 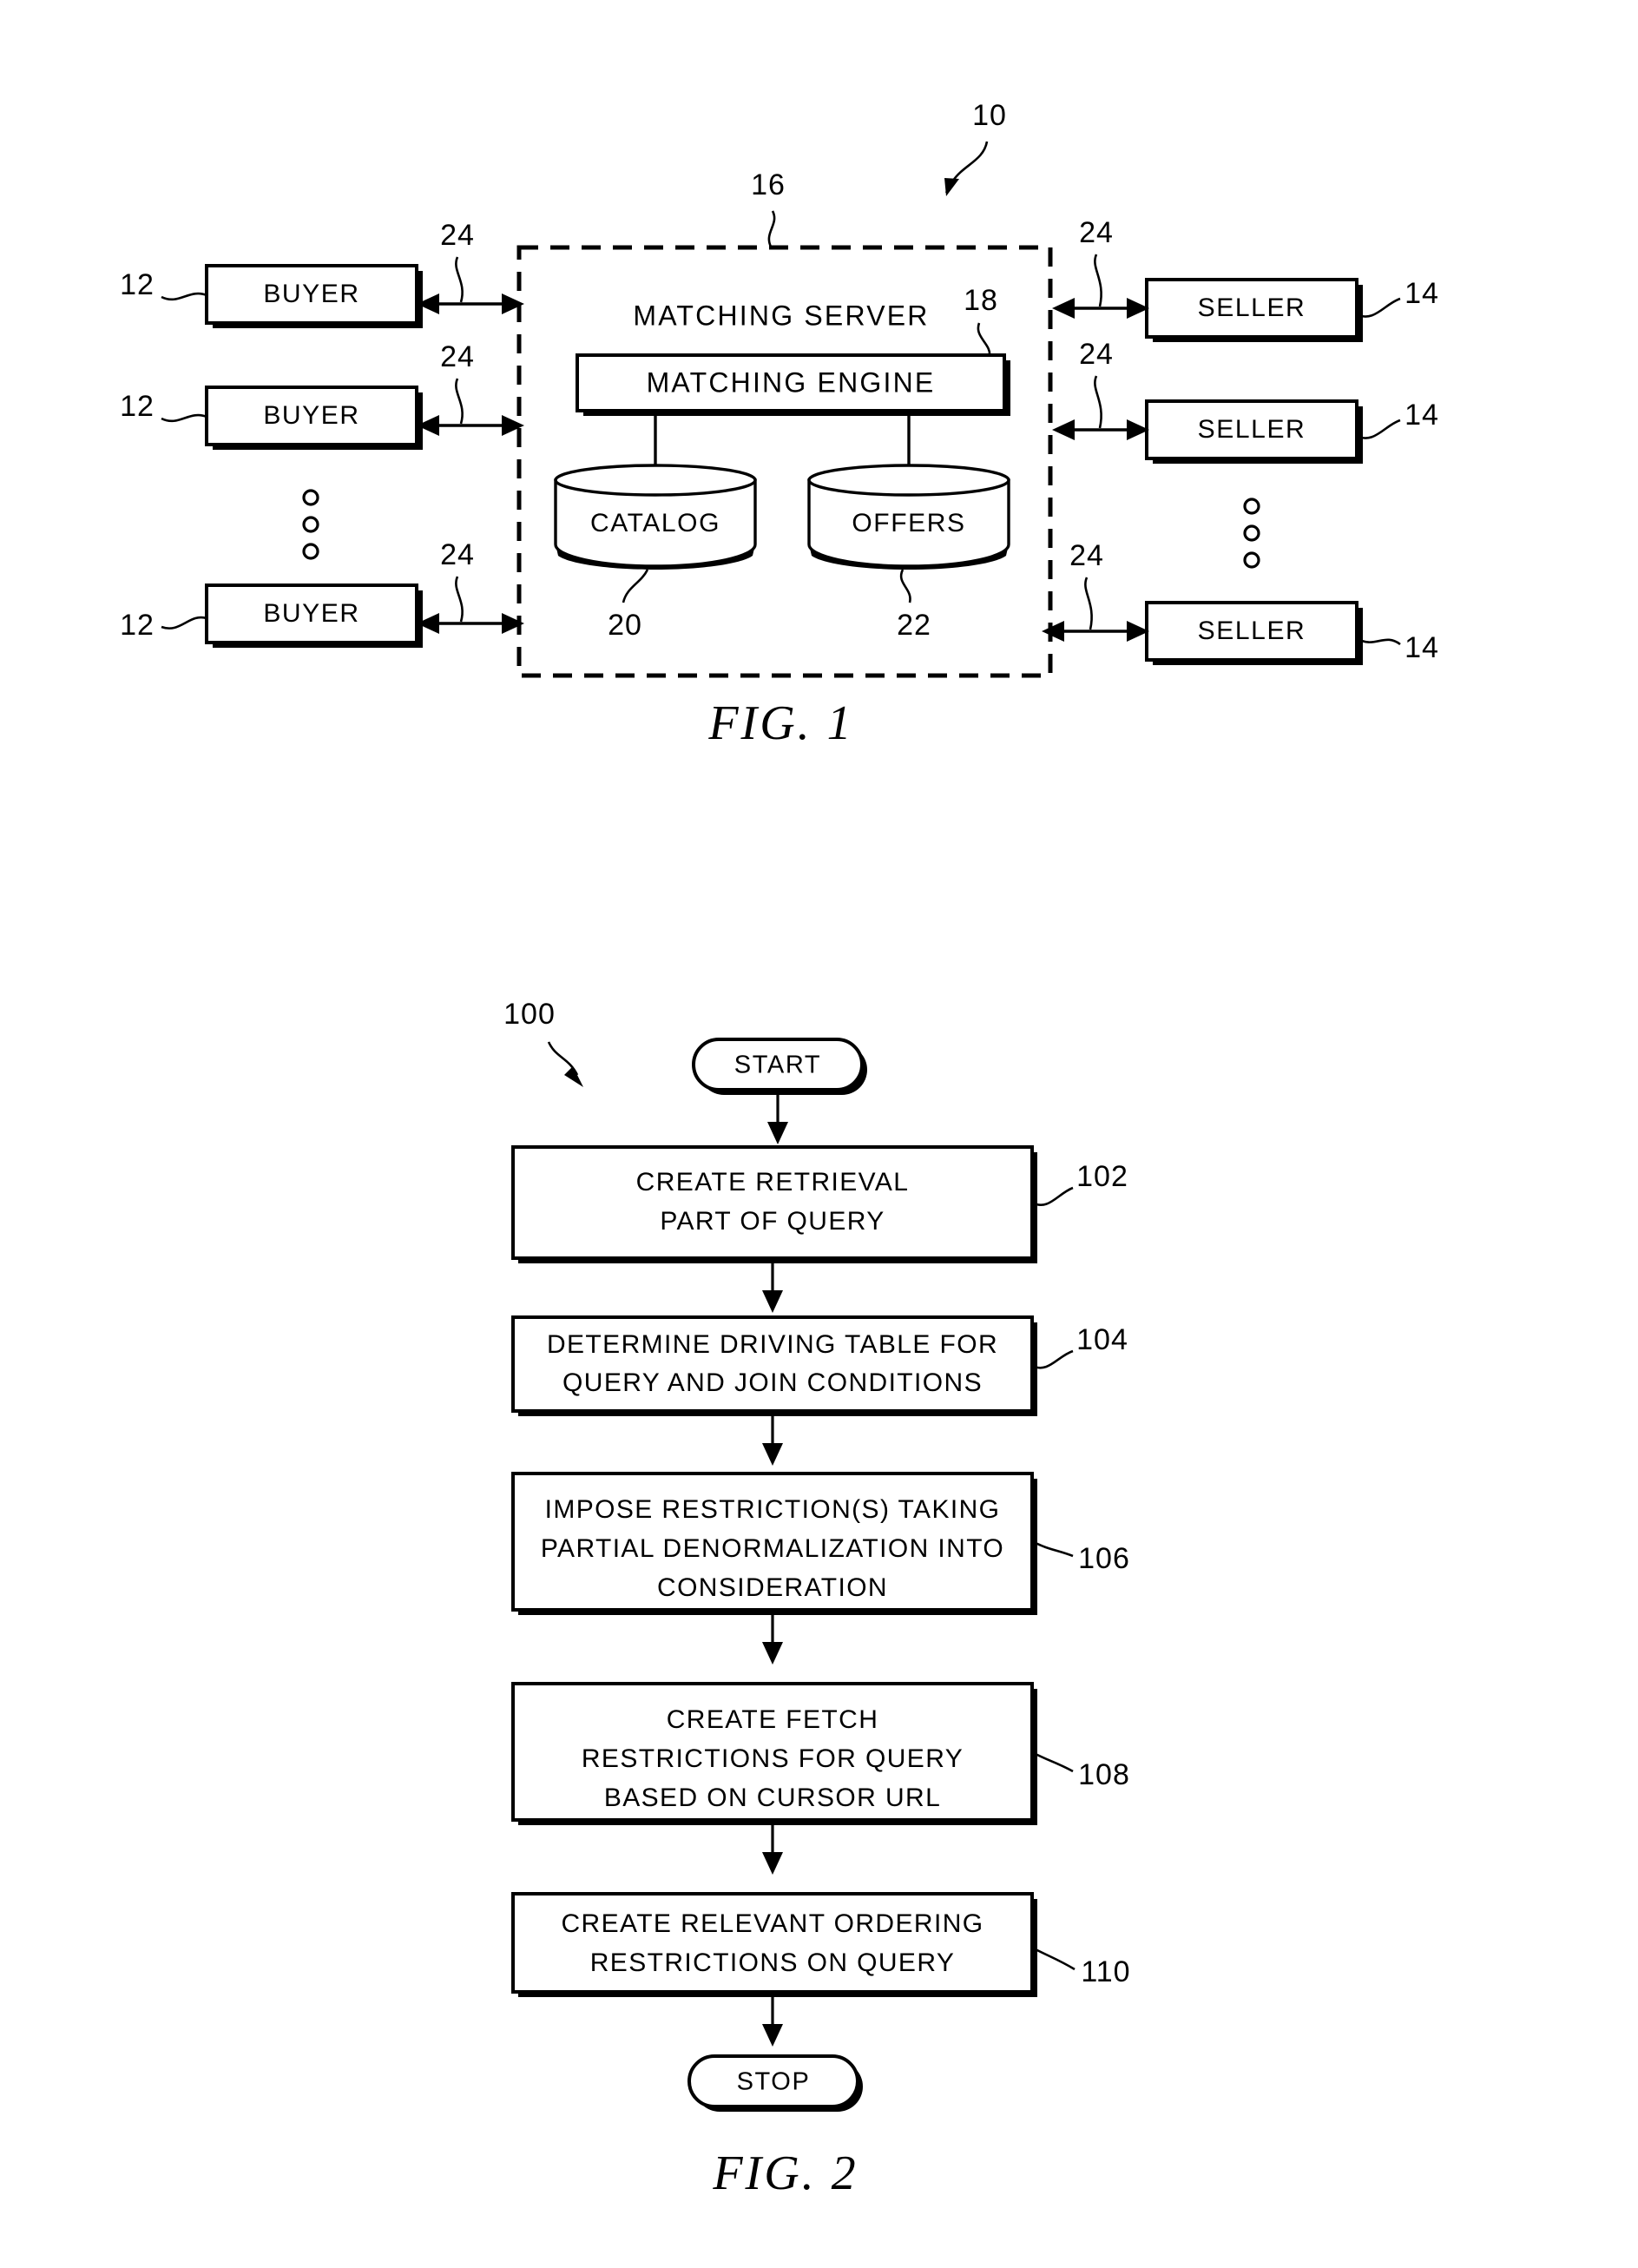 I want to click on step-106-line-1: IMPOSE RESTRICTION(S) TAKING, so click(x=773, y=1509).